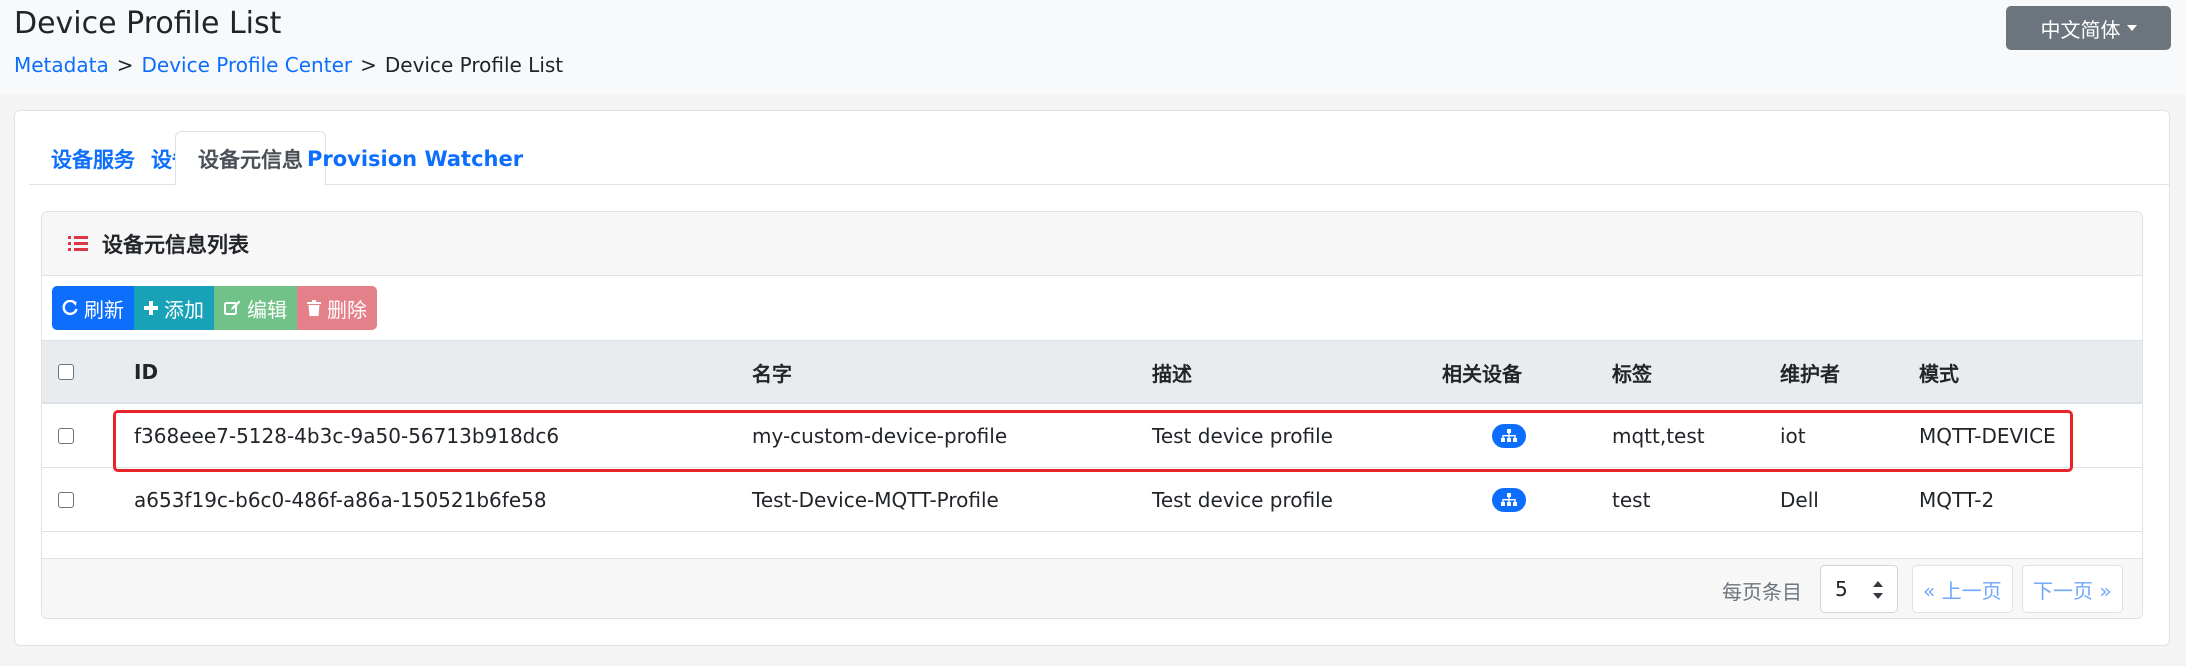 The height and width of the screenshot is (666, 2186). I want to click on column-header-maintainer: 维护者, so click(1810, 372).